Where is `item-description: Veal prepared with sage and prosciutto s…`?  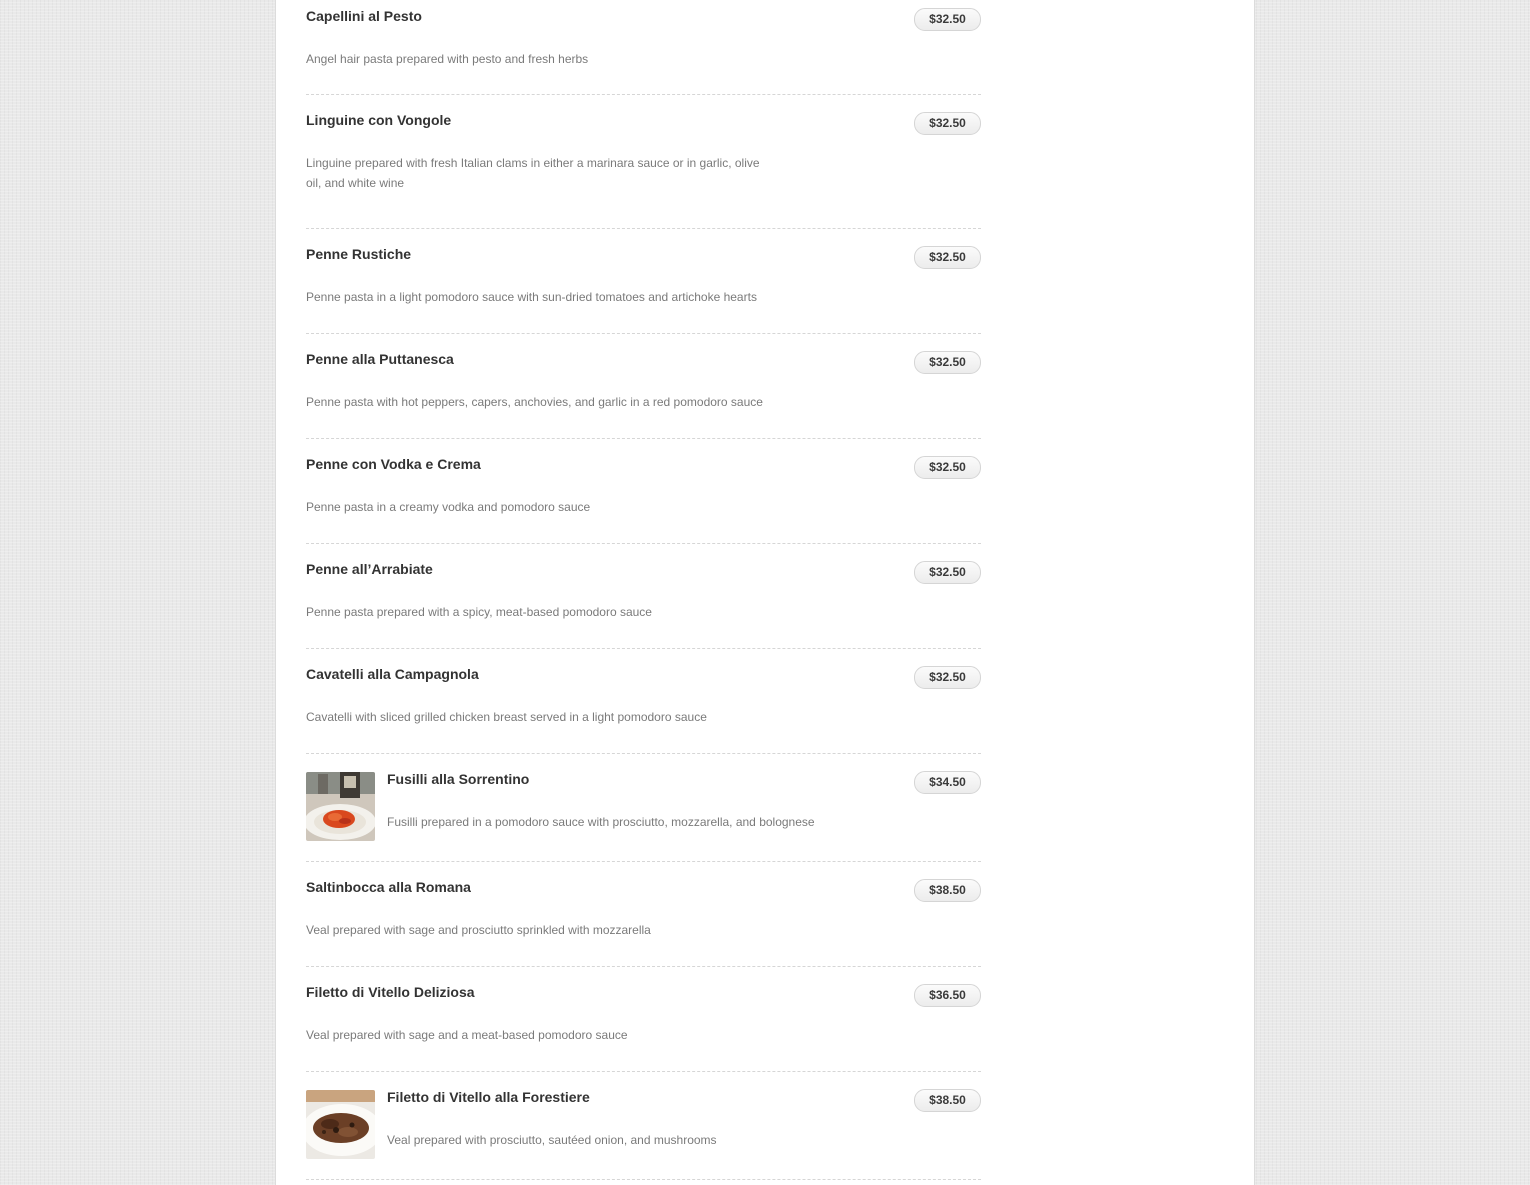 item-description: Veal prepared with sage and prosciutto s… is located at coordinates (478, 930).